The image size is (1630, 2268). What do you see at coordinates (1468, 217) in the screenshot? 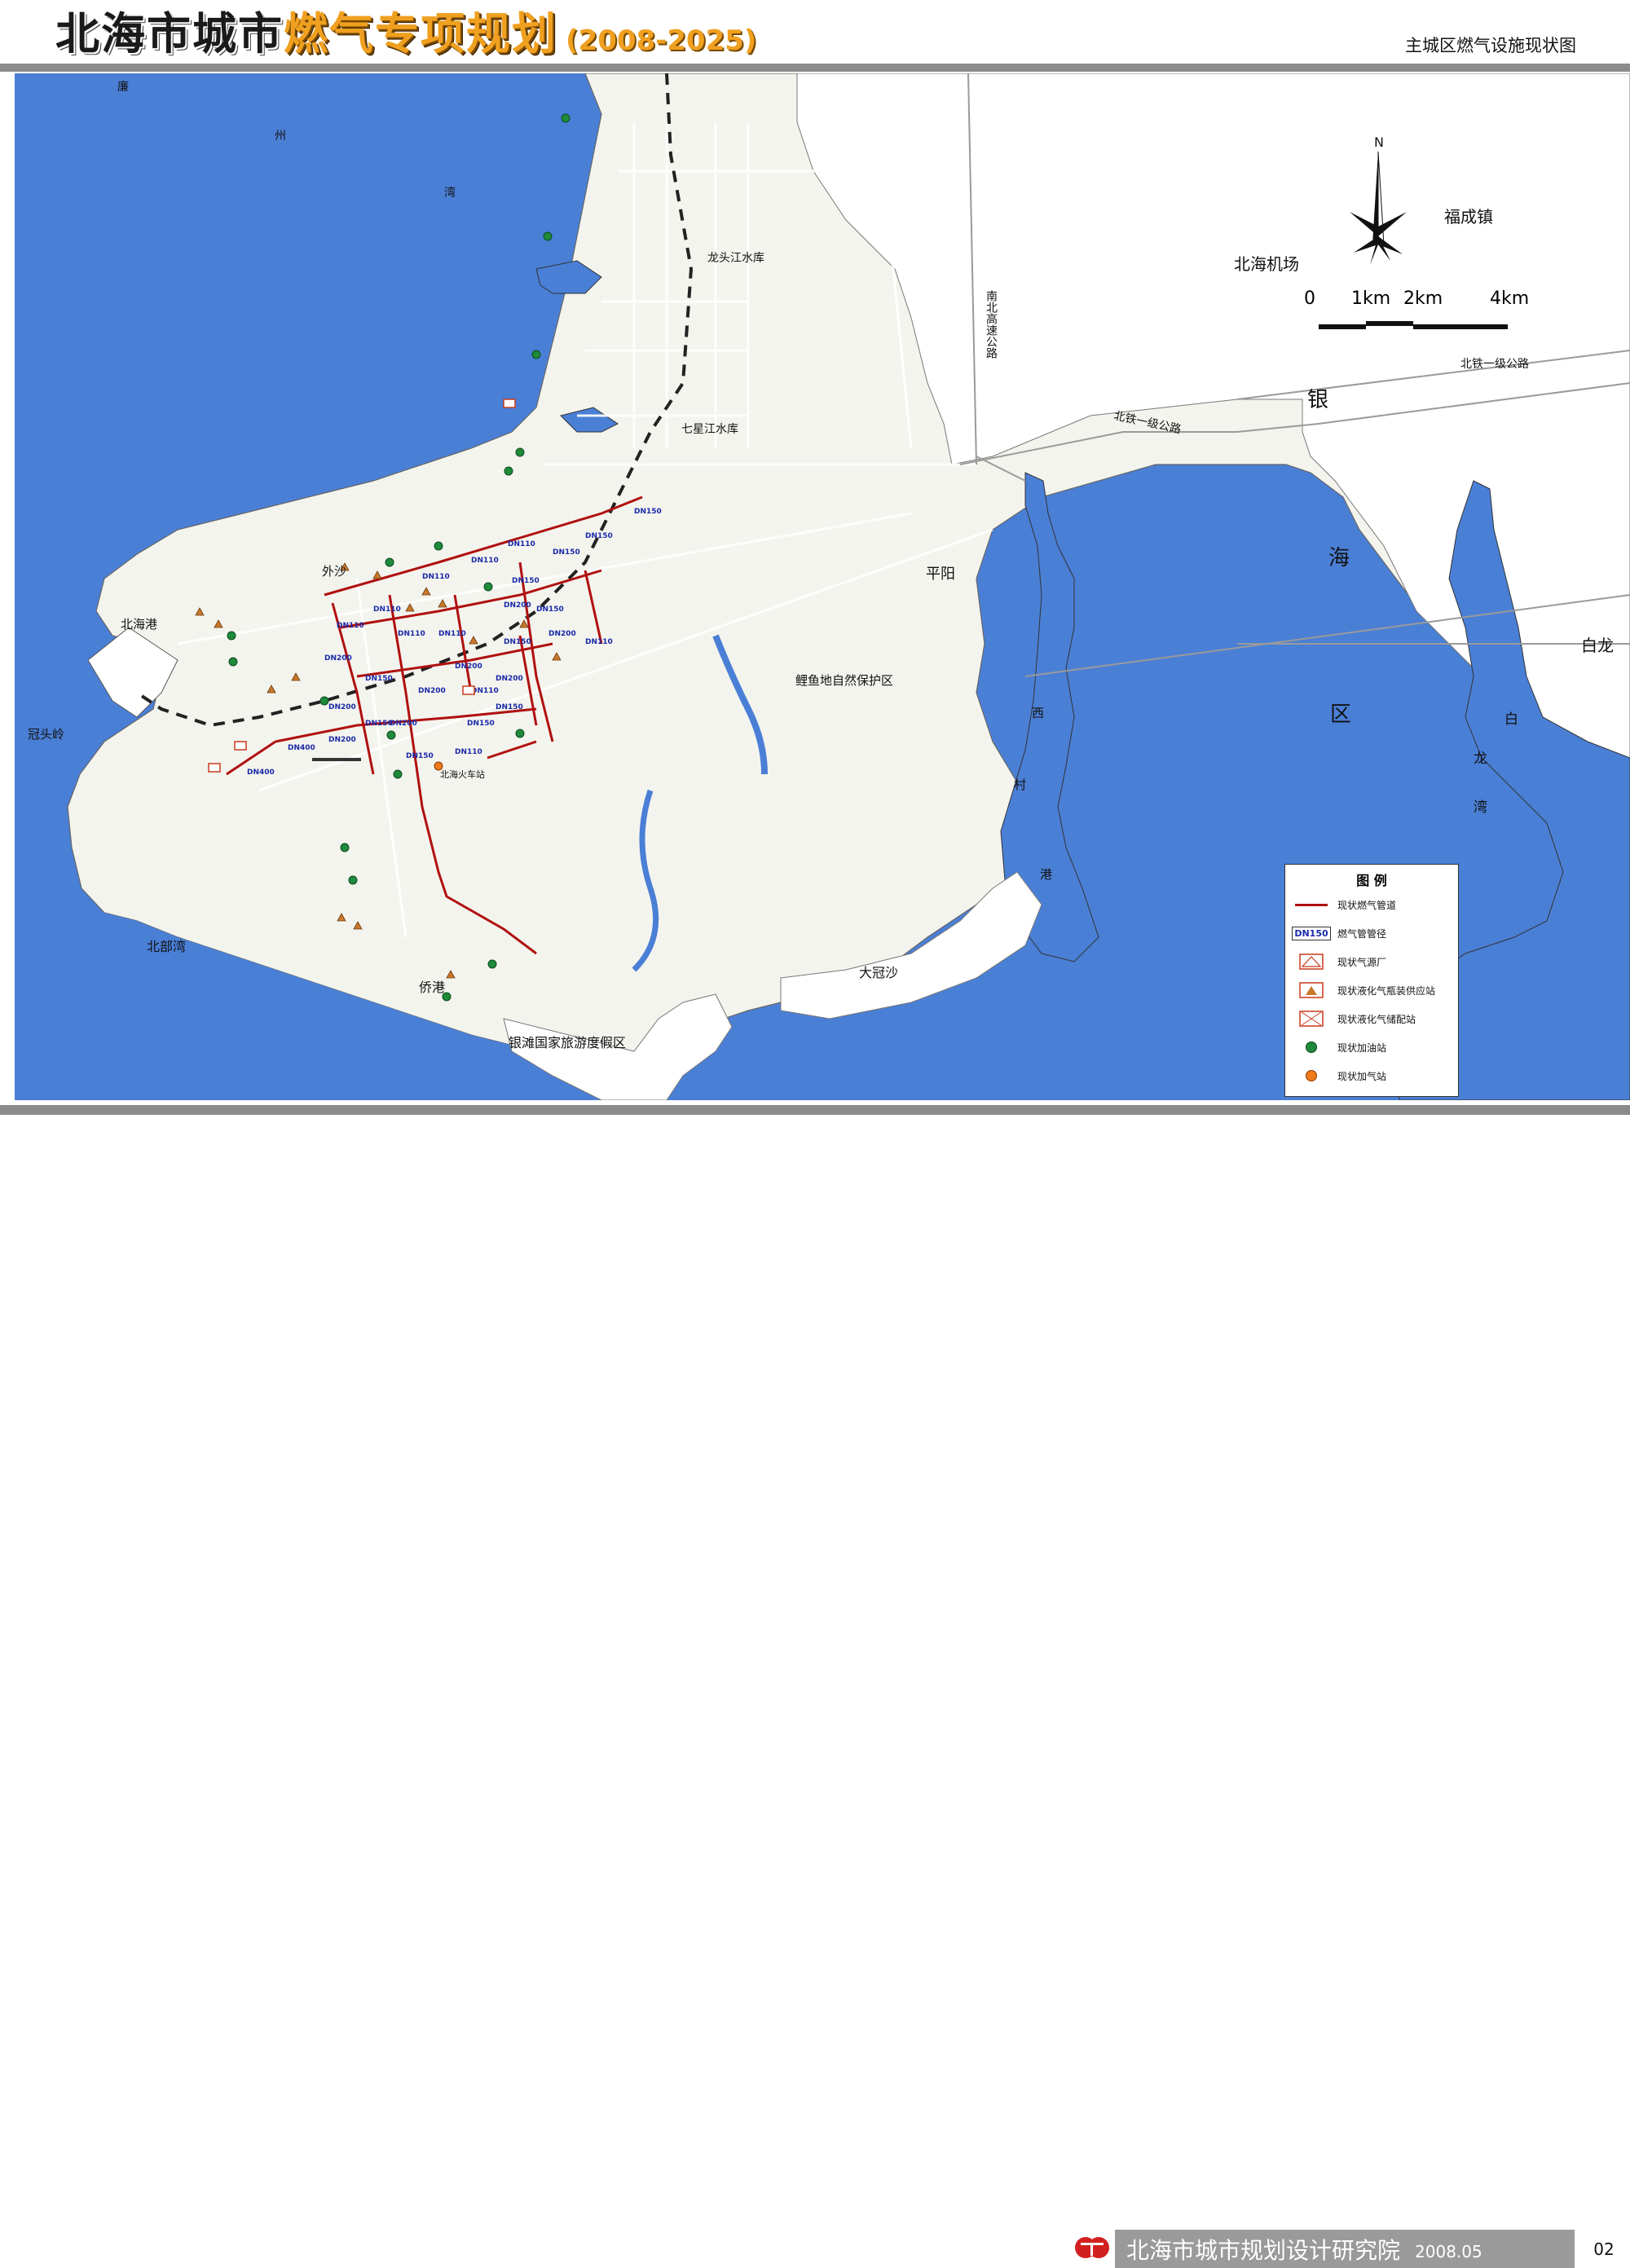
I see `label-fuchengzhen: 福成镇` at bounding box center [1468, 217].